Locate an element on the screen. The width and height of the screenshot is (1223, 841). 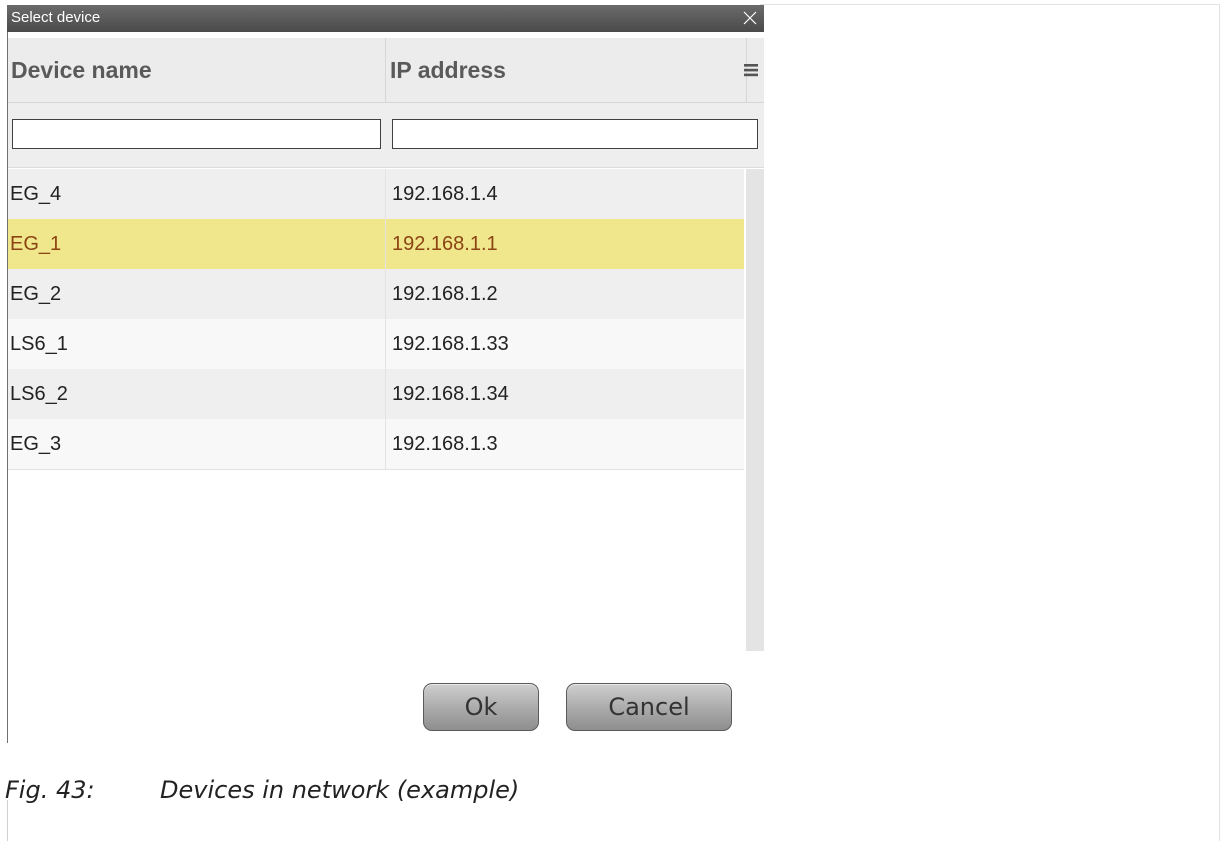
vertical-scrollbar is located at coordinates (755, 410).